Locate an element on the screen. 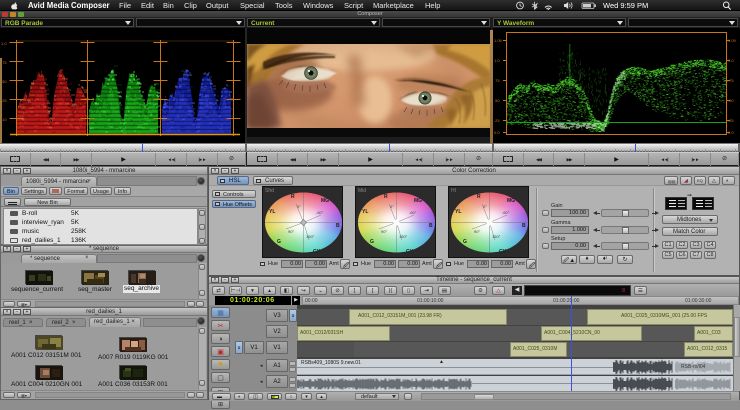  svg-text: 1.09 is located at coordinates (498, 40).